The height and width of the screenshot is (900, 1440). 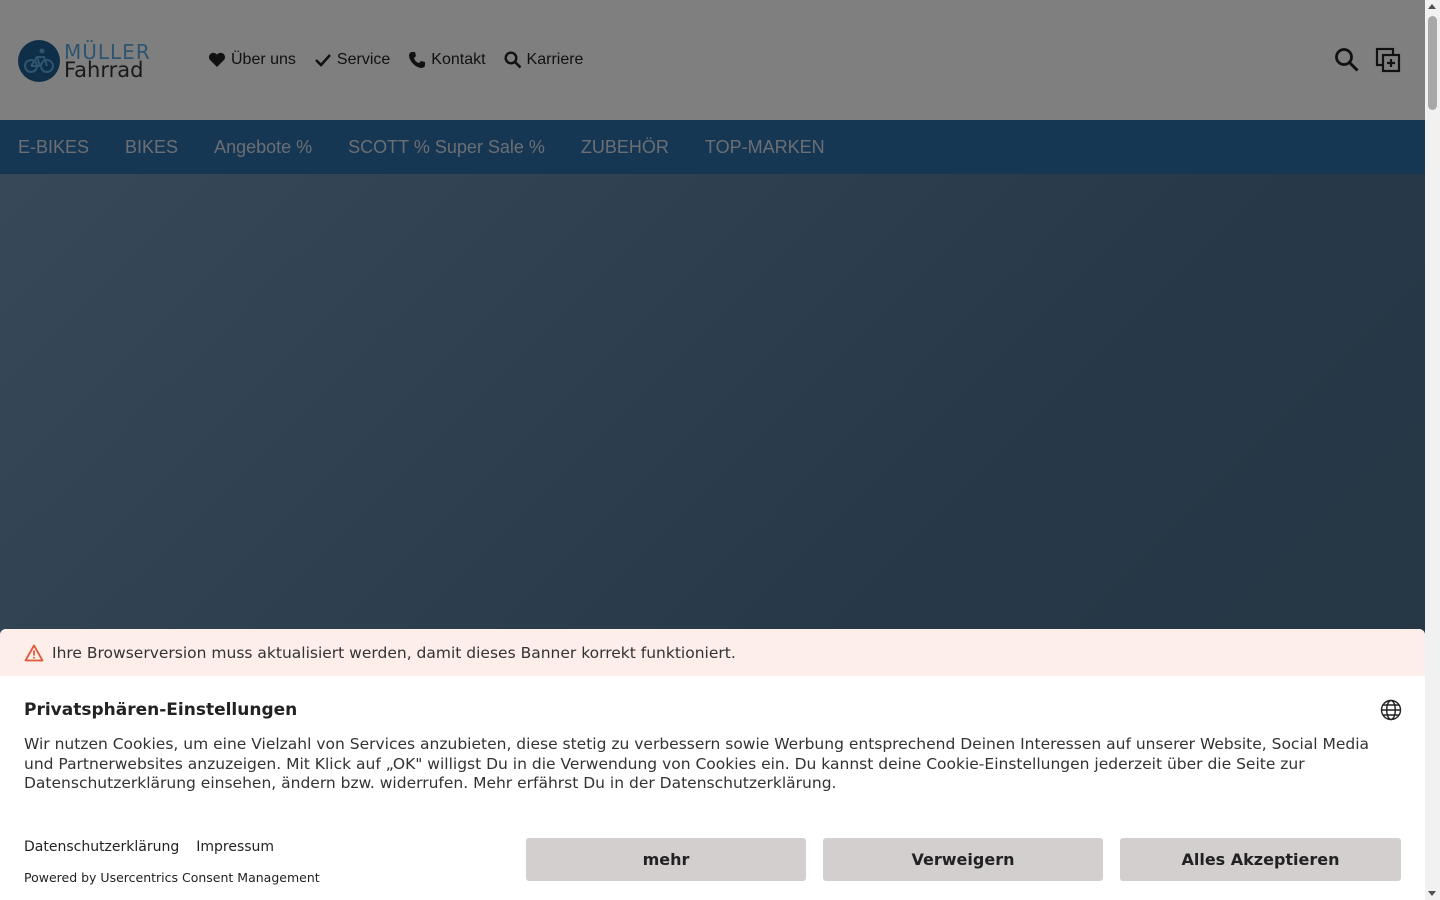 I want to click on privacy-policy-link: Datenschutzerklärung, so click(x=101, y=847).